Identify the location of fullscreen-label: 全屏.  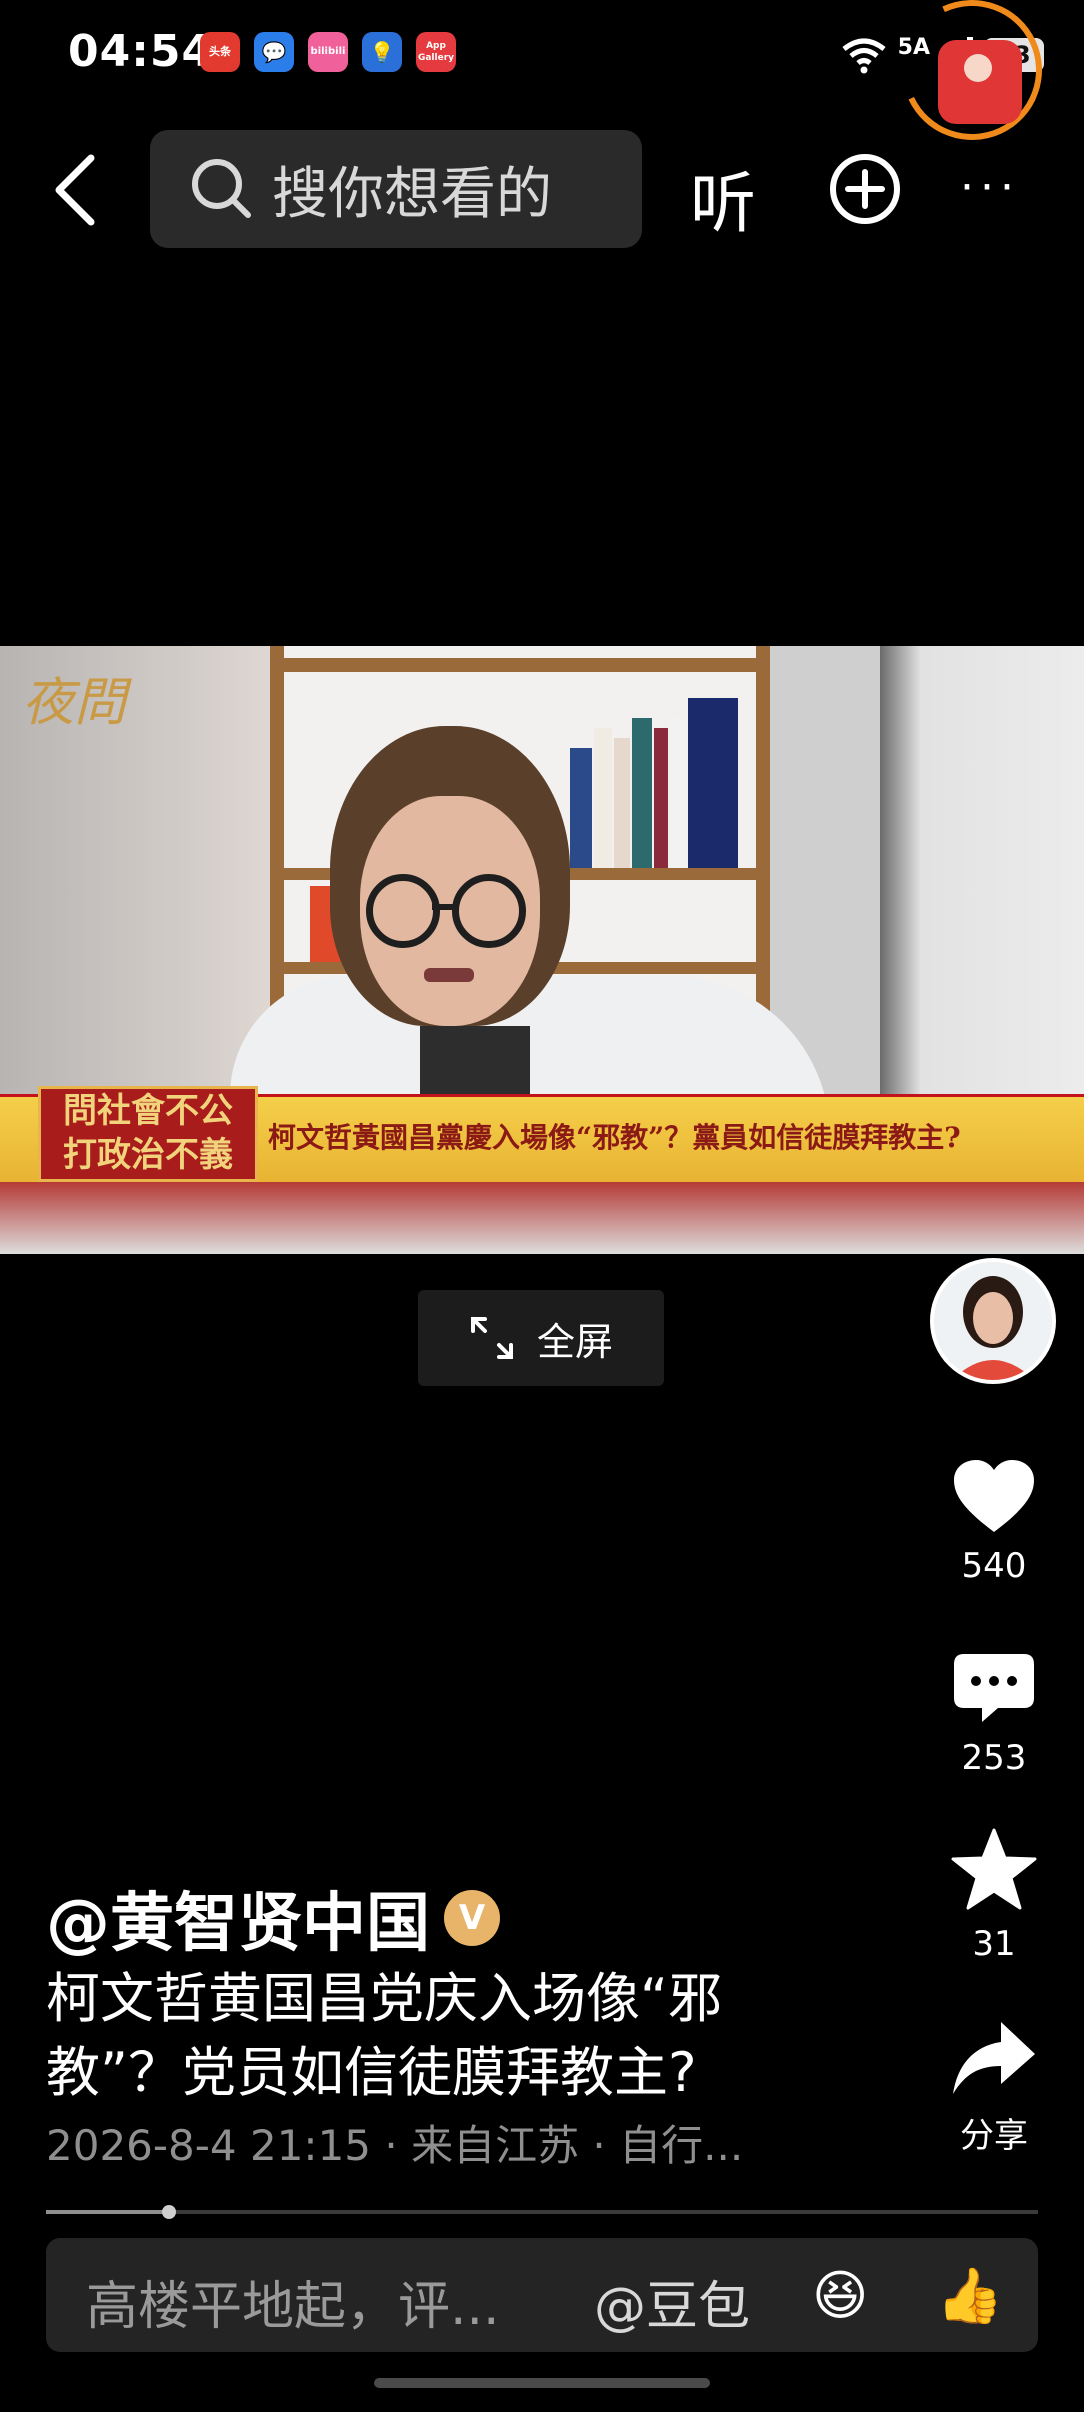
(574, 1341).